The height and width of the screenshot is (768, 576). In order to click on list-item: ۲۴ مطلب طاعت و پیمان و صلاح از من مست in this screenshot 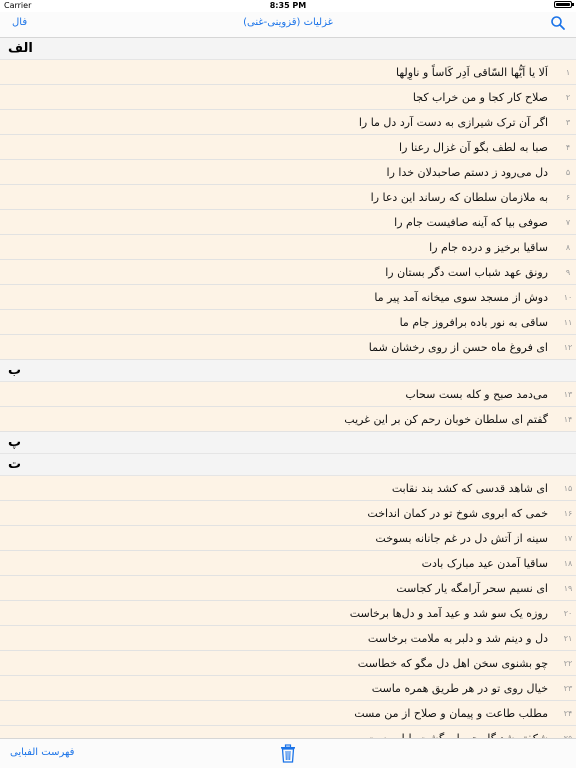, I will do `click(288, 713)`.